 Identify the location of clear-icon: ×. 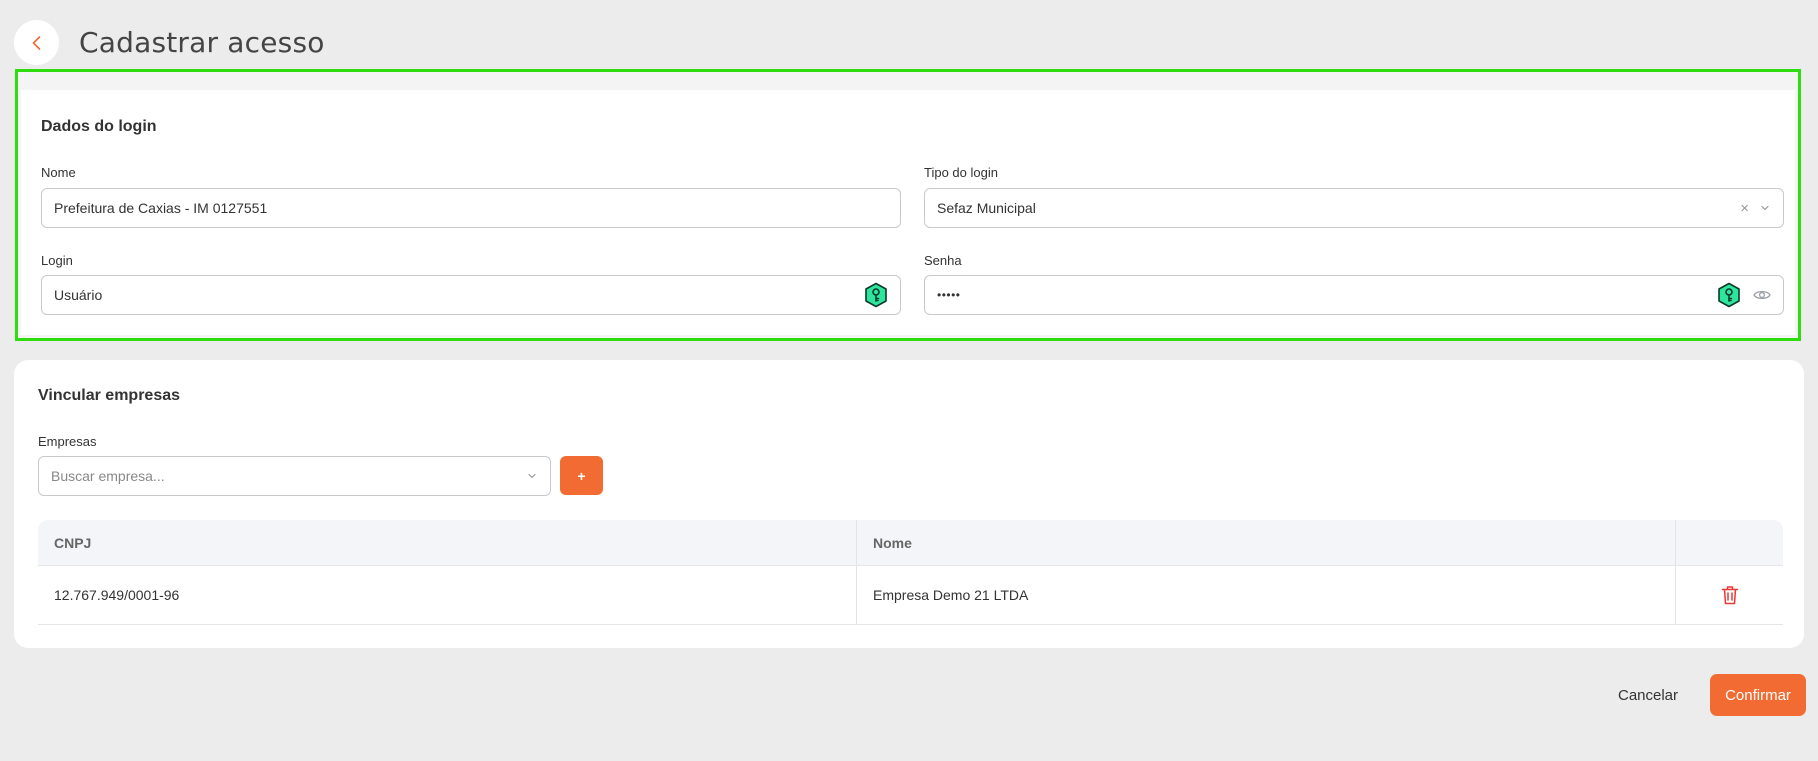
(1744, 208).